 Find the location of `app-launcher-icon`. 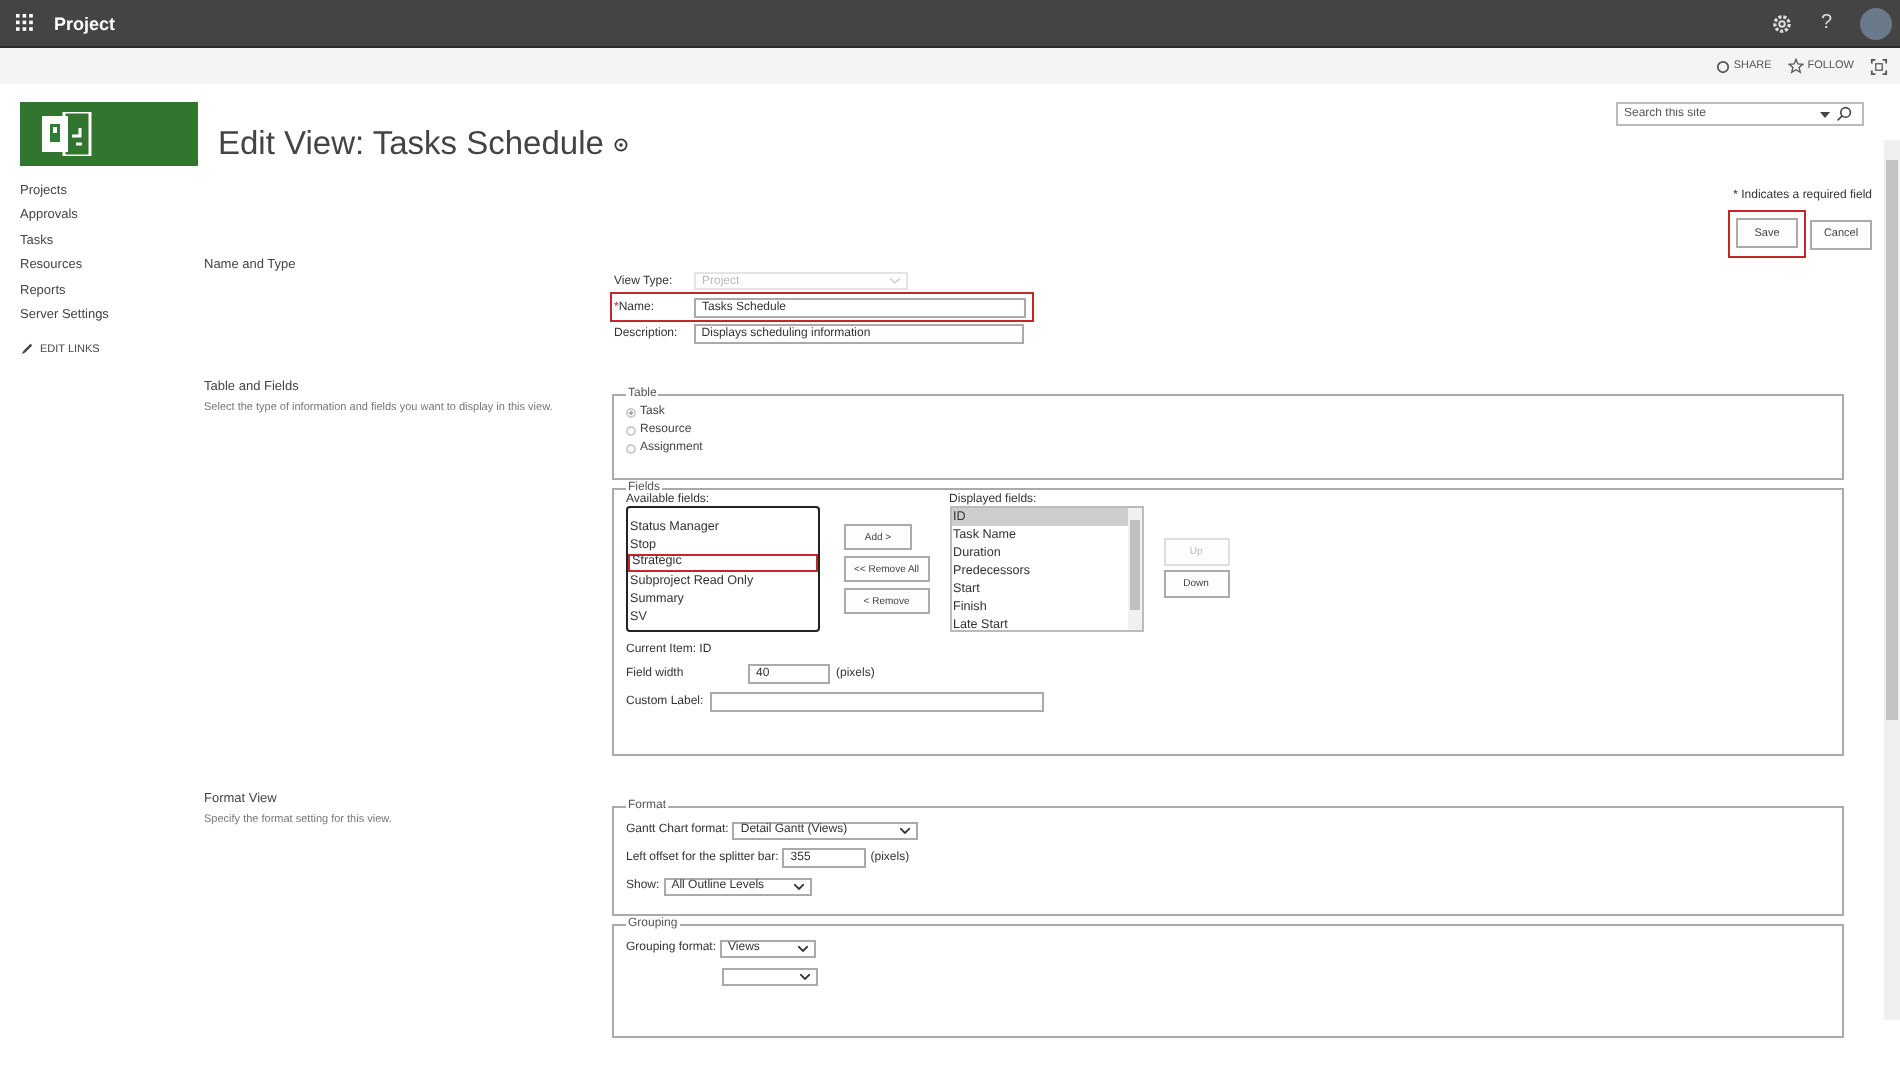

app-launcher-icon is located at coordinates (25, 23).